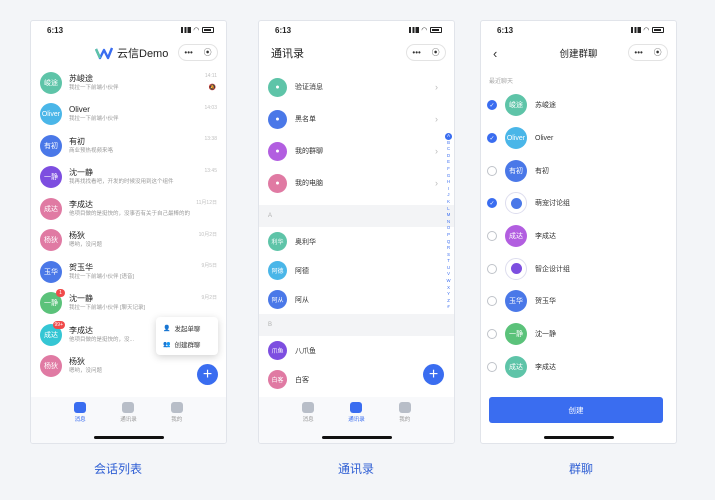 This screenshot has height=500, width=715. I want to click on alphabet-index: A B C D E F G H I J K L M N O P Q R S T U V W X Y Z #, so click(448, 222).